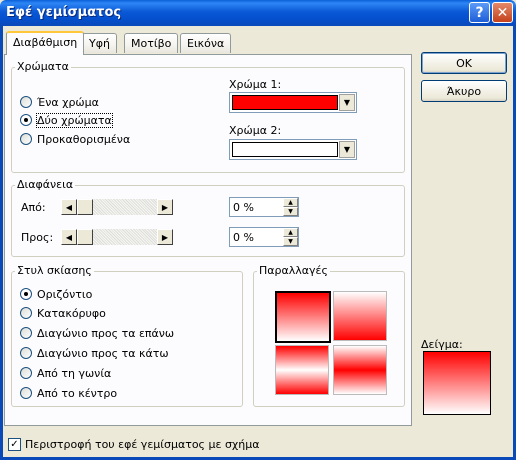 The width and height of the screenshot is (516, 460). I want to click on transparency-to-spinner: 0 % ▲ ▼, so click(264, 237).